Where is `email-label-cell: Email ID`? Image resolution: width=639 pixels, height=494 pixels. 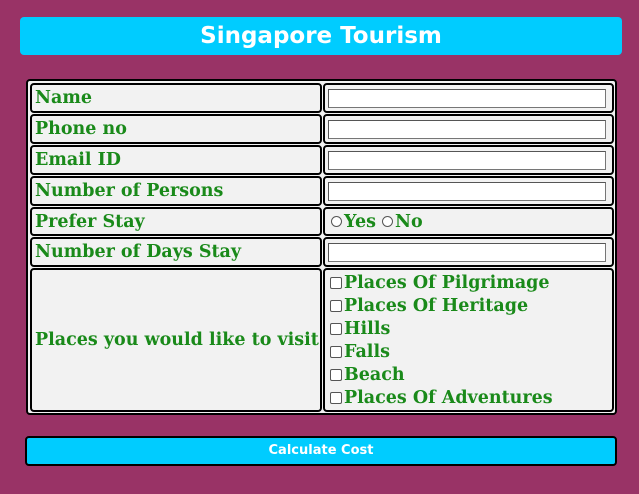
email-label-cell: Email ID is located at coordinates (176, 160).